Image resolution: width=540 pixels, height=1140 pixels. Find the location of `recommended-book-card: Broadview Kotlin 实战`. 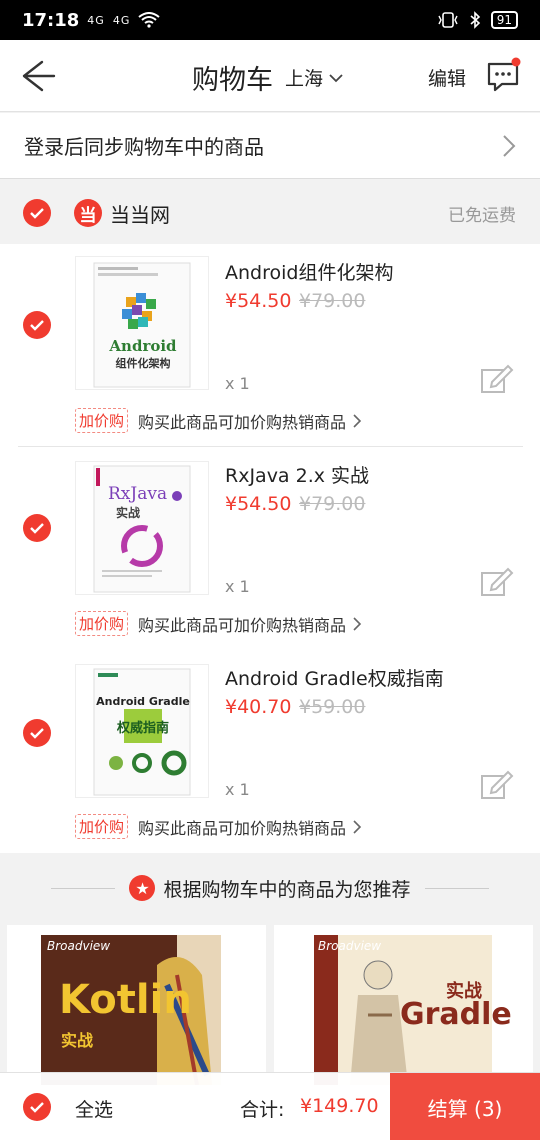

recommended-book-card: Broadview Kotlin 实战 is located at coordinates (136, 1005).